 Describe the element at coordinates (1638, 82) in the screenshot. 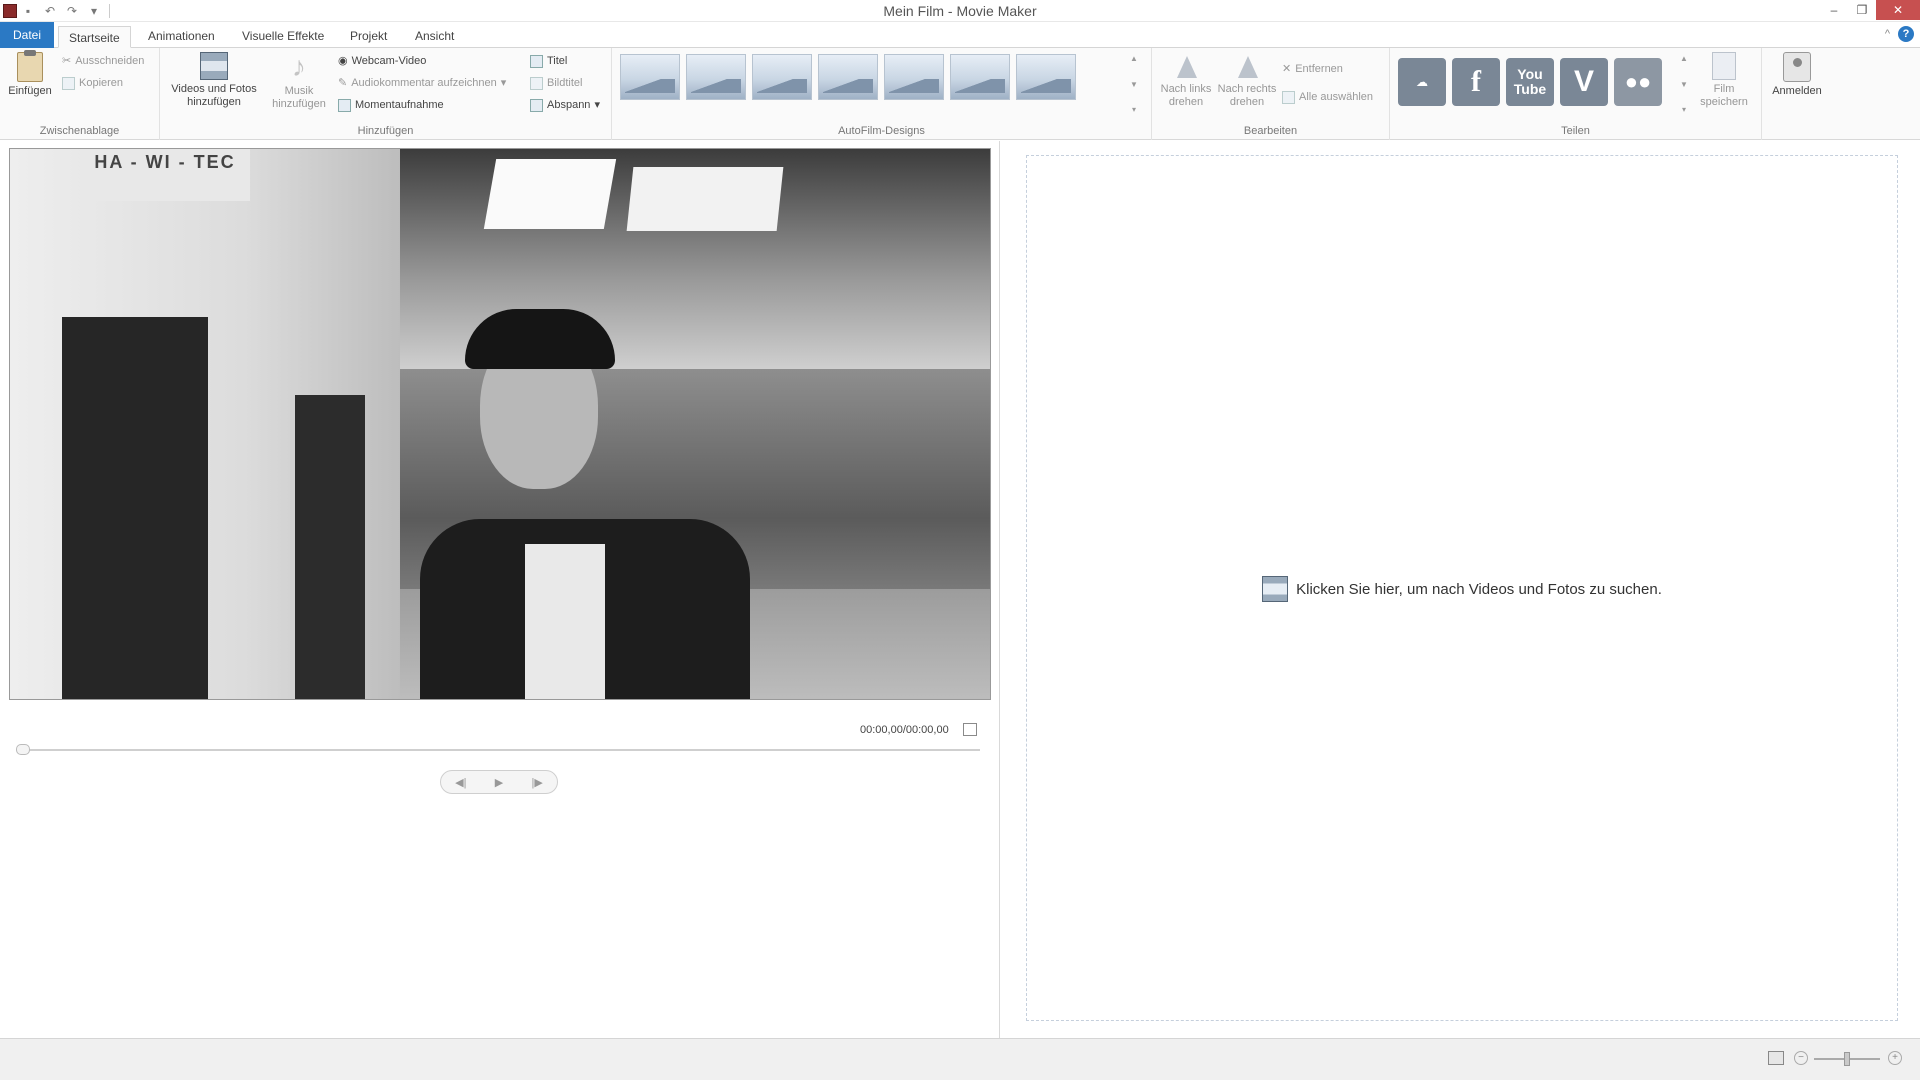

I see `flickr-icon: ●●` at that location.